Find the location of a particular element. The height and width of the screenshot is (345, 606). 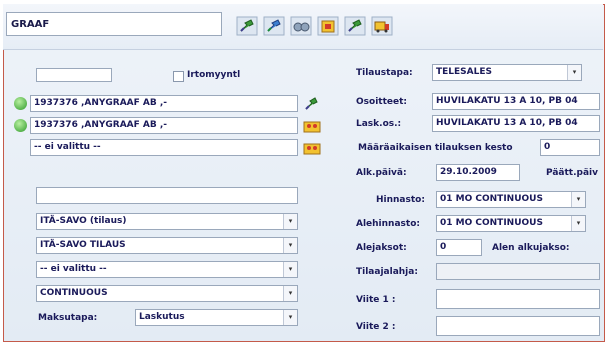

status-ok-icon is located at coordinates (20, 103).